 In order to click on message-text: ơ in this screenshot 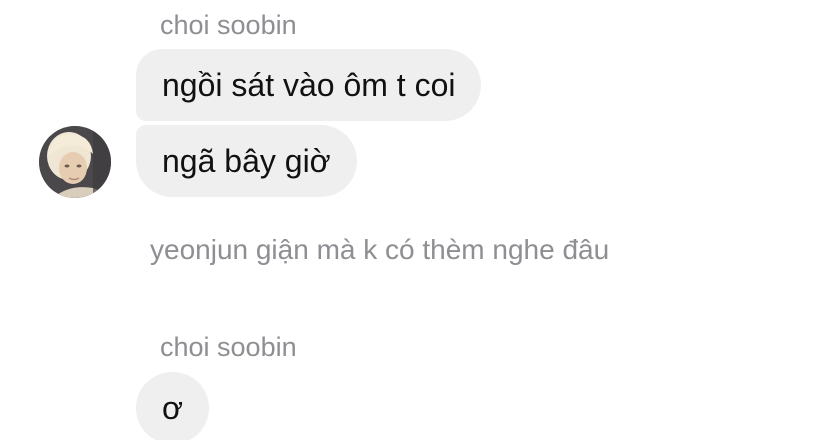, I will do `click(172, 408)`.